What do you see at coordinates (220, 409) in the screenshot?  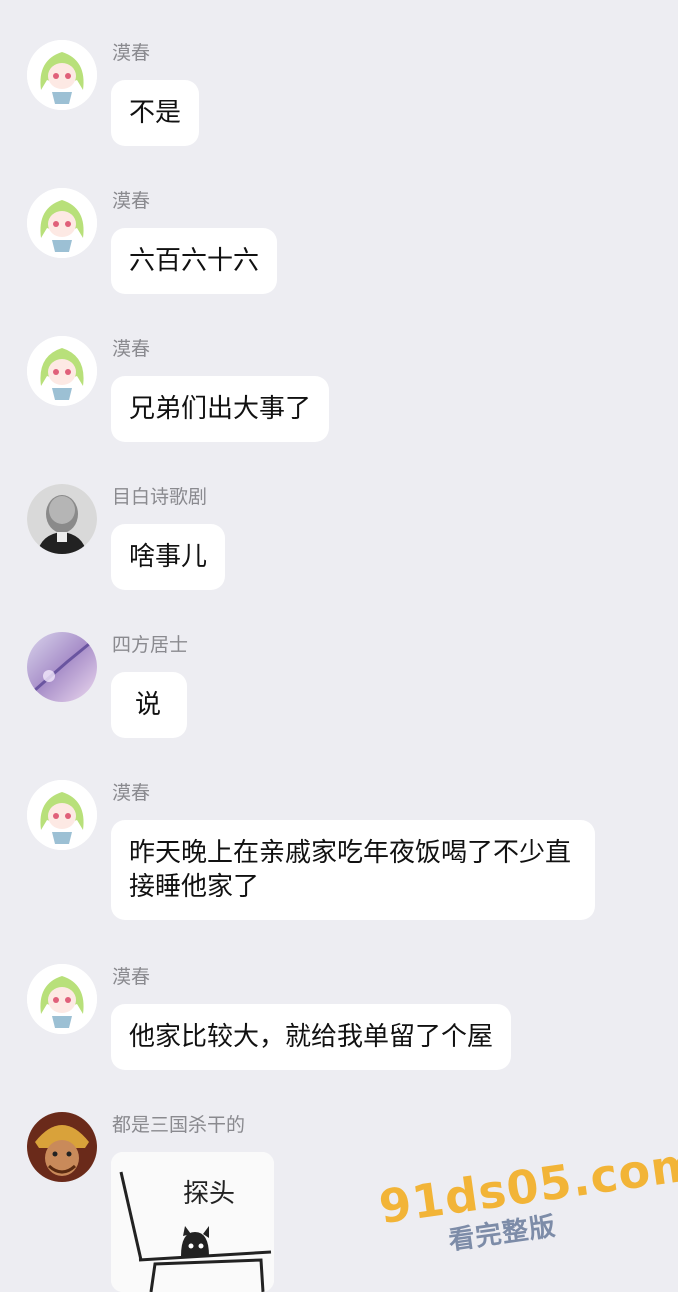 I see `message-bubble: 兄弟们出大事了` at bounding box center [220, 409].